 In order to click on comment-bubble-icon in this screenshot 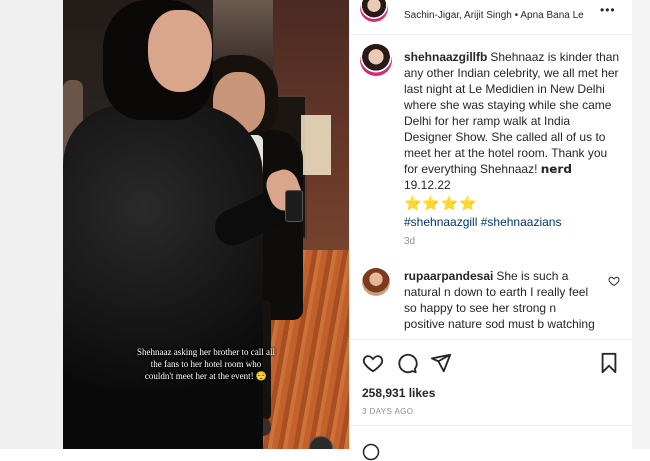, I will do `click(407, 363)`.